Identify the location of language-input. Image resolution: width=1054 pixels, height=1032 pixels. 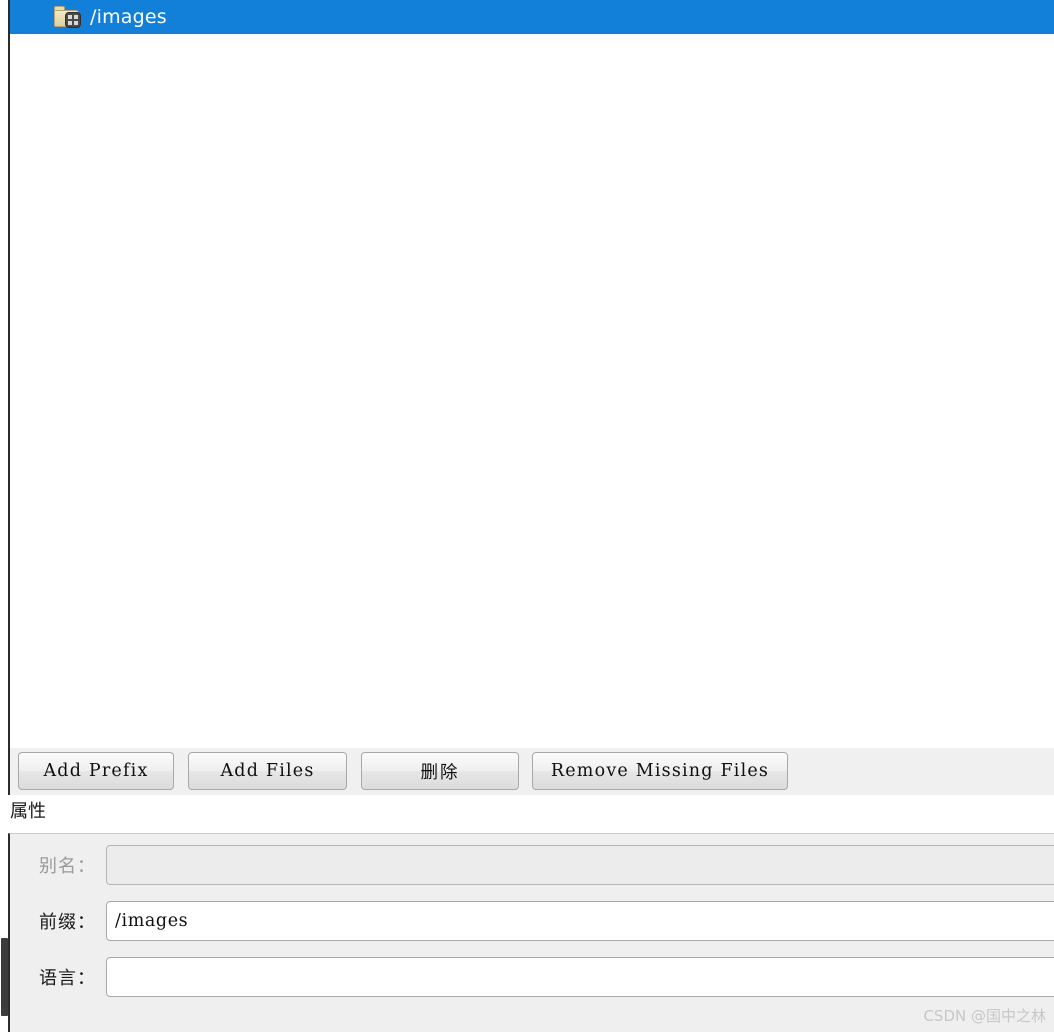
(580, 977).